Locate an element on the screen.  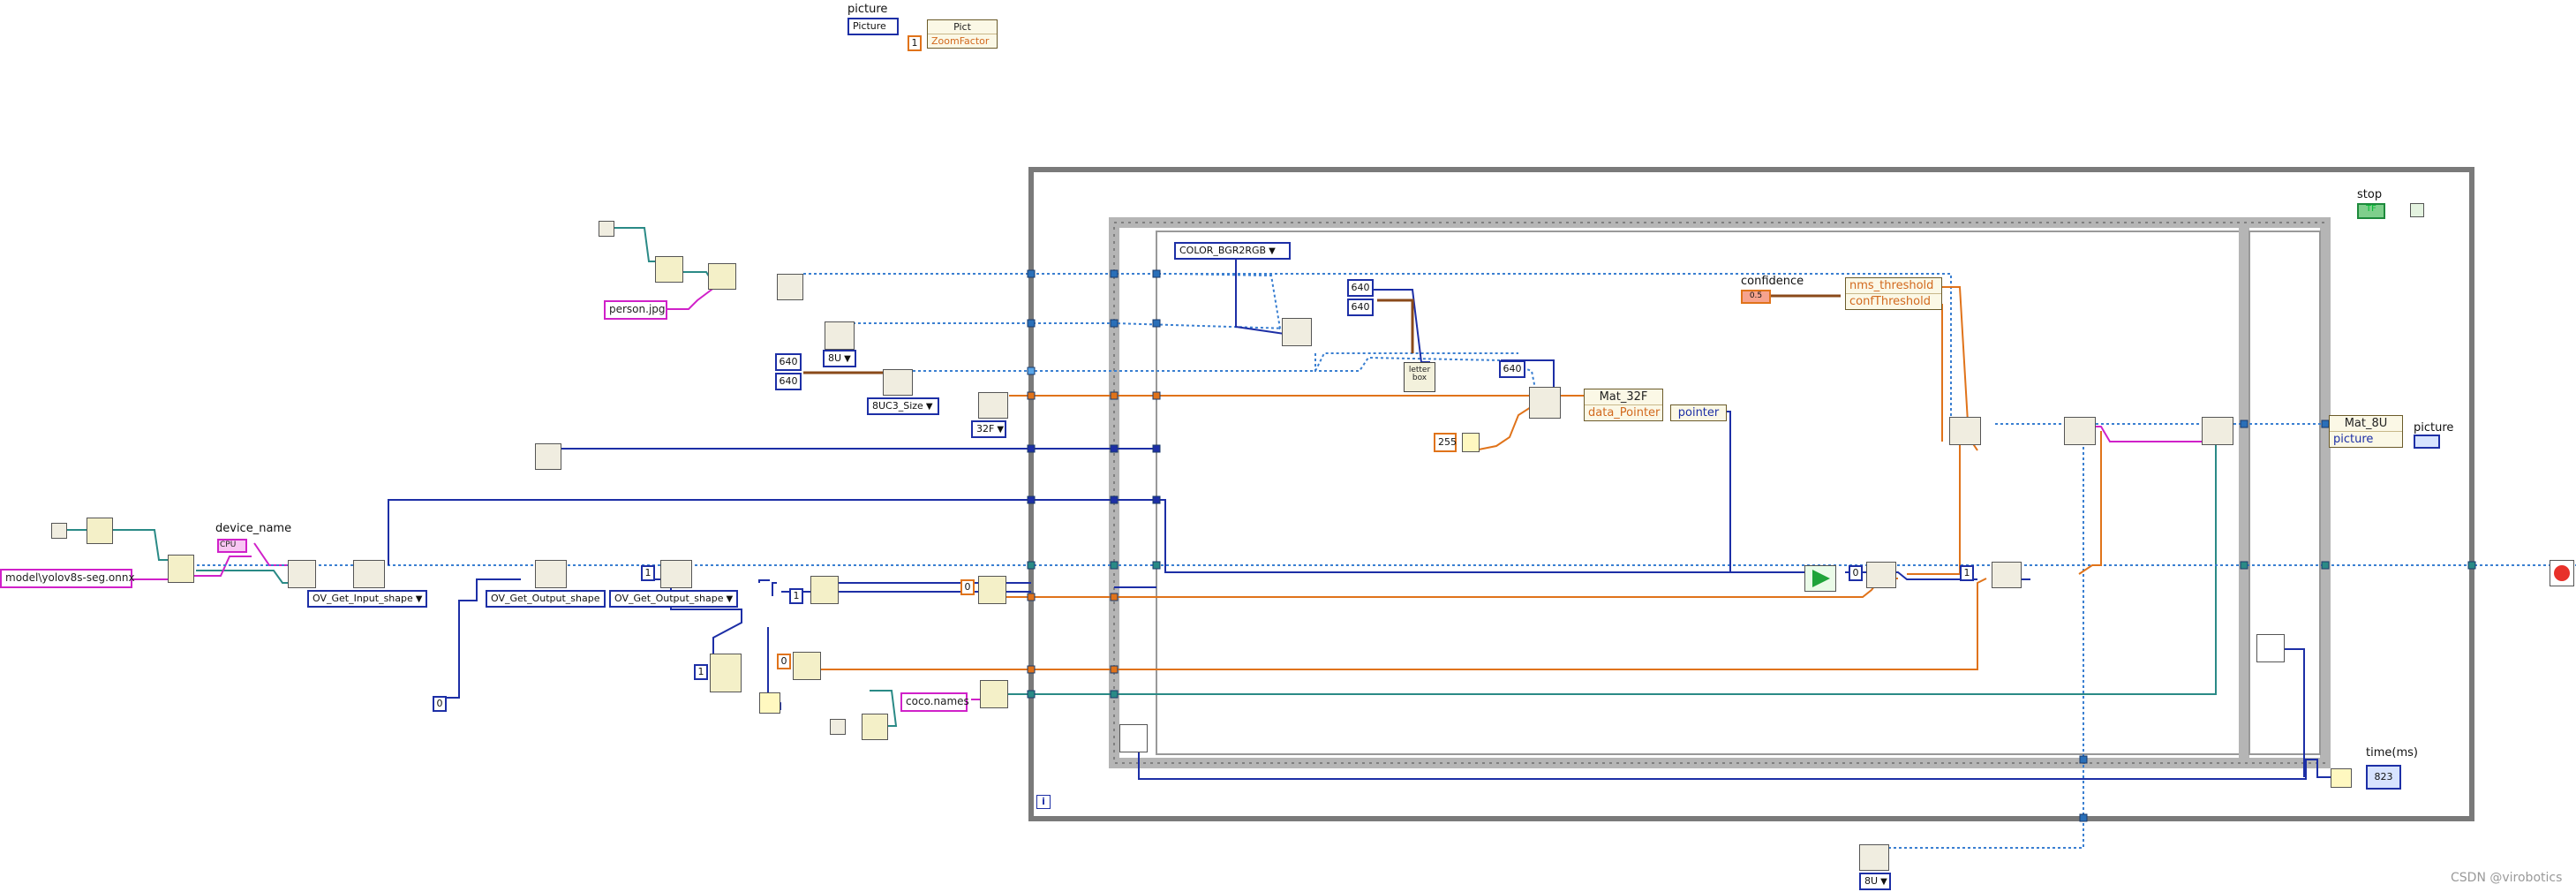
output-shape-a-enum: OV_Get_Output_shape is located at coordinates (546, 599).